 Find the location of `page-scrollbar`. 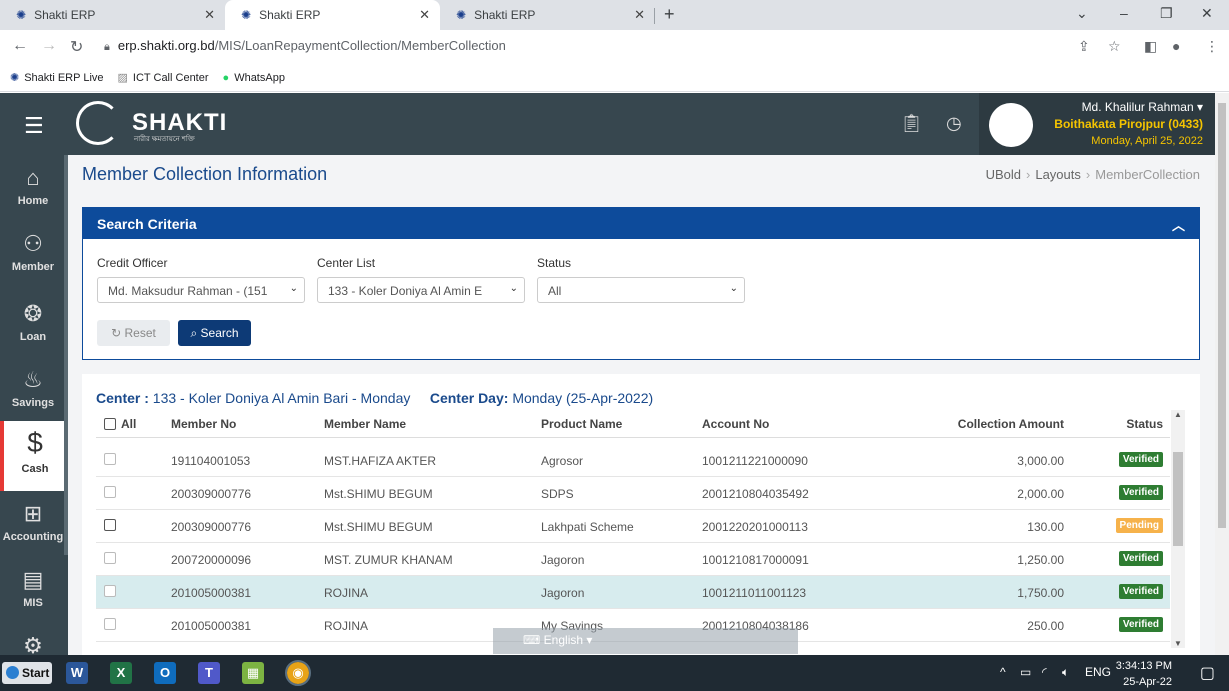

page-scrollbar is located at coordinates (1222, 374).